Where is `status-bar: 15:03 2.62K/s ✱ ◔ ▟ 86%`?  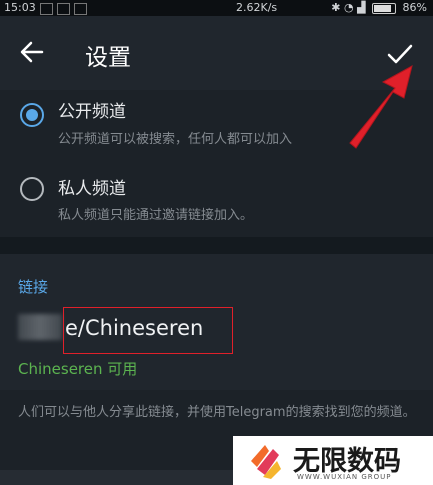
status-bar: 15:03 2.62K/s ✱ ◔ ▟ 86% is located at coordinates (216, 8).